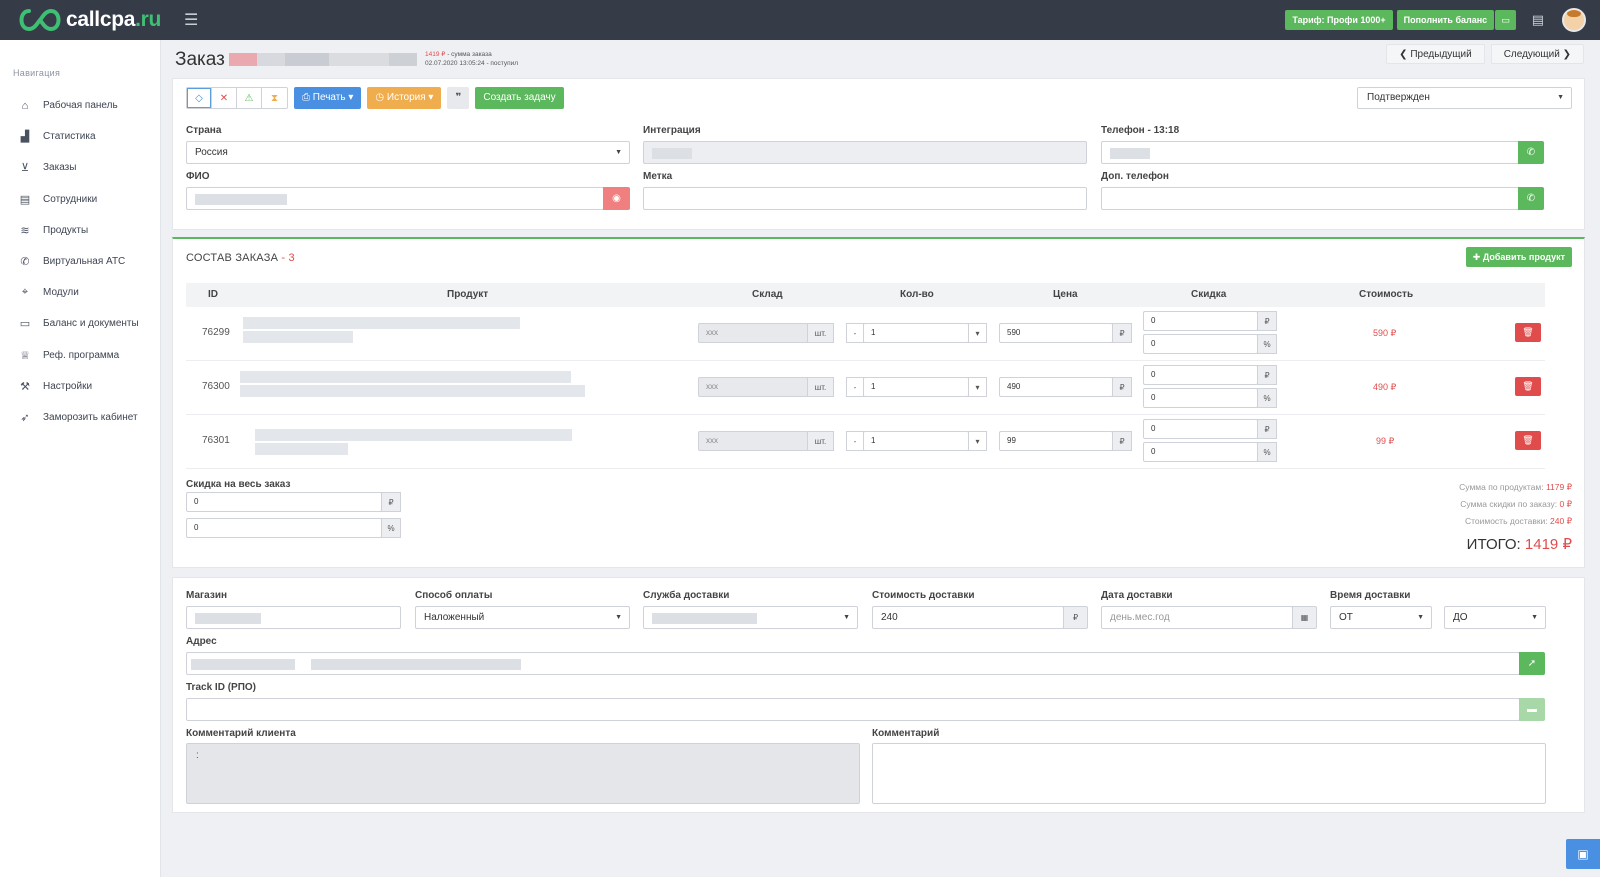 Image resolution: width=1600 pixels, height=877 pixels. Describe the element at coordinates (25, 199) in the screenshot. I see `id-card-icon: ▤` at that location.